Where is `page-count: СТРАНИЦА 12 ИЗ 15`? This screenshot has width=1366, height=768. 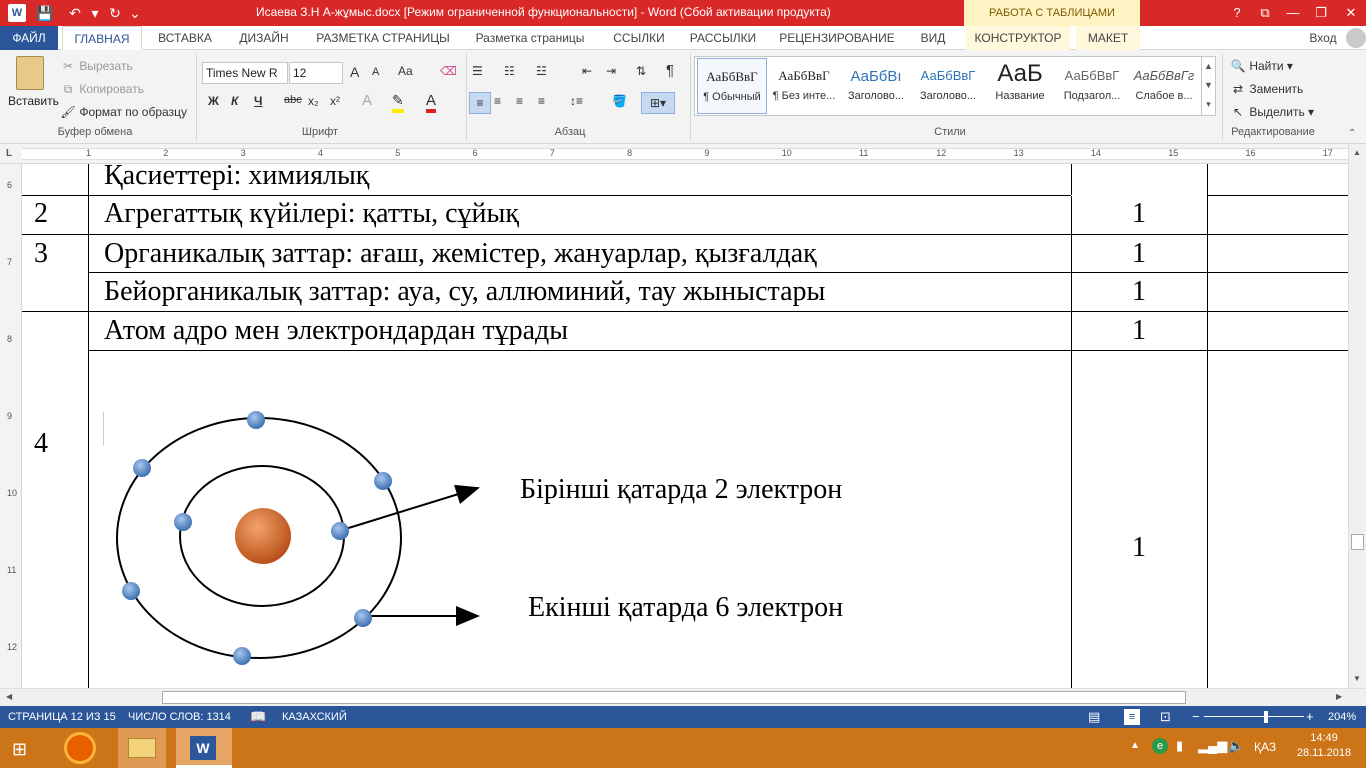 page-count: СТРАНИЦА 12 ИЗ 15 is located at coordinates (62, 717).